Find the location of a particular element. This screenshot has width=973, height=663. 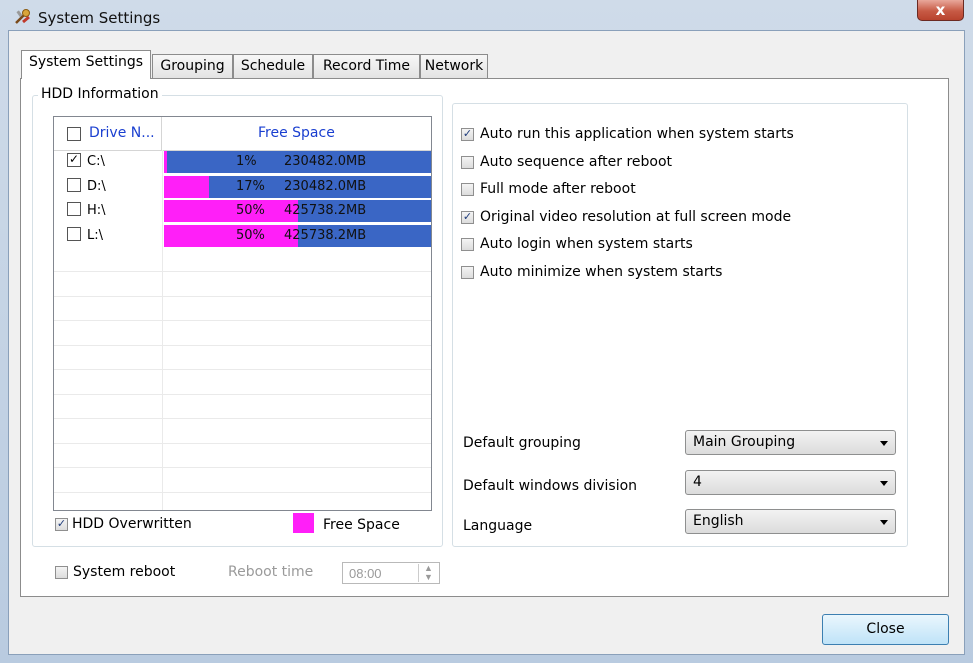

default-grouping-label: Default grouping is located at coordinates (522, 443).